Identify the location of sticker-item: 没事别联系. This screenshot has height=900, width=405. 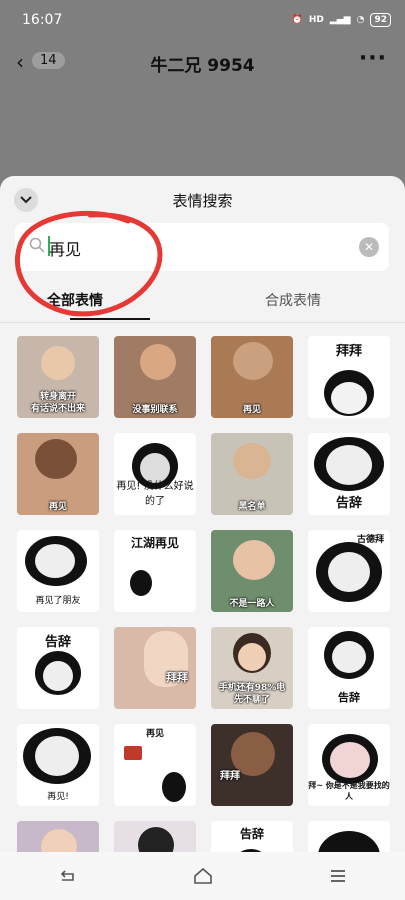
(155, 377).